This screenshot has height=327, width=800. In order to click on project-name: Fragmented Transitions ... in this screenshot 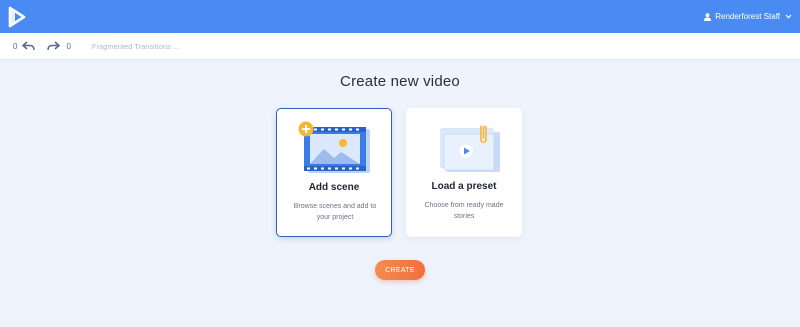, I will do `click(135, 46)`.